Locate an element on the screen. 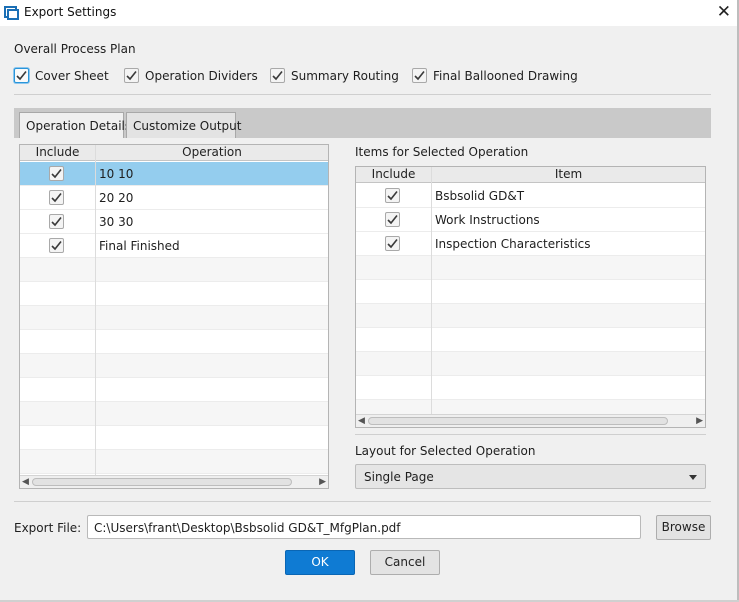 This screenshot has width=739, height=602. chevron-down-icon is located at coordinates (693, 477).